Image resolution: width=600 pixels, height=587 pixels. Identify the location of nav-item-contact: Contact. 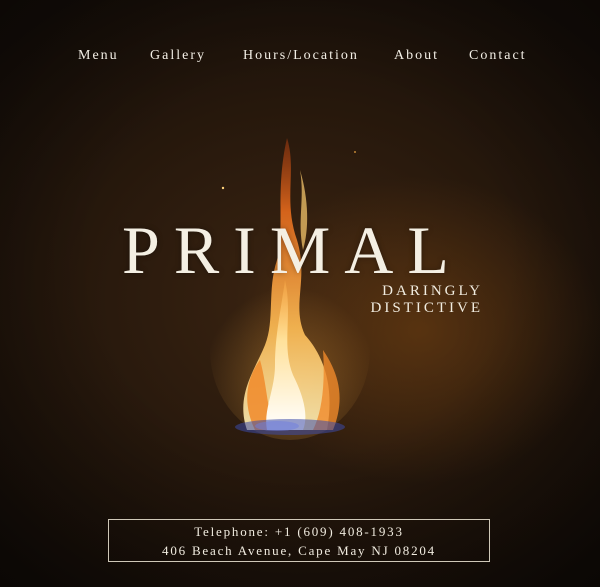
(498, 56).